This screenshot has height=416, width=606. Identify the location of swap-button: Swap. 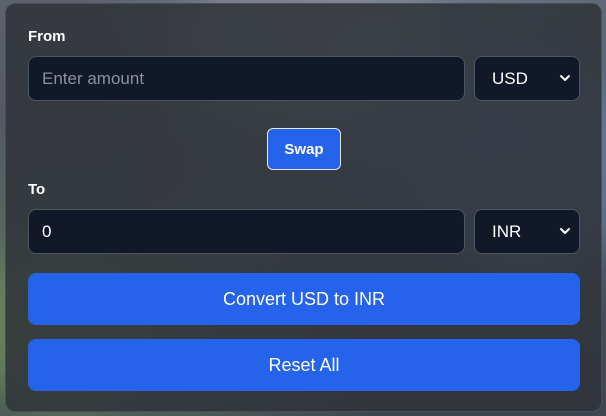
(304, 149).